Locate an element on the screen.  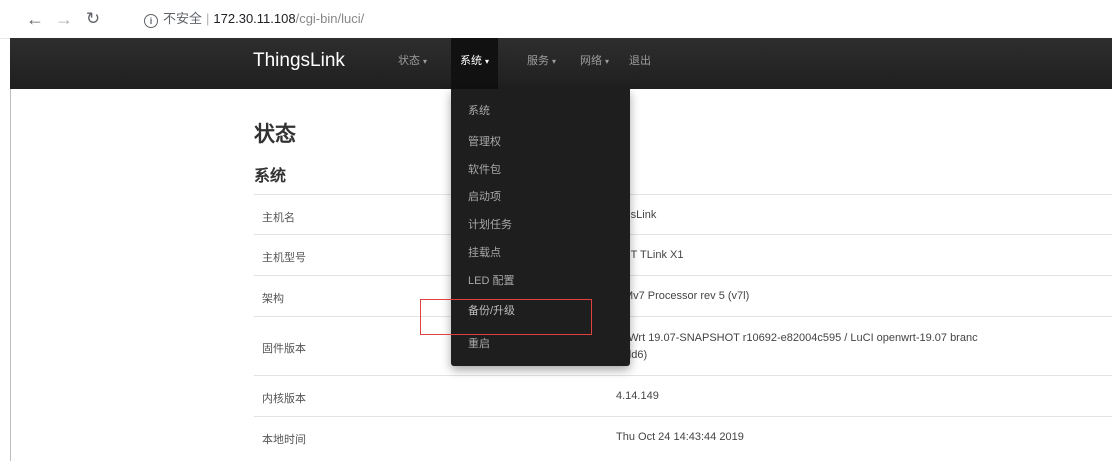
dropdown-item-reboot: 重启 is located at coordinates (479, 343).